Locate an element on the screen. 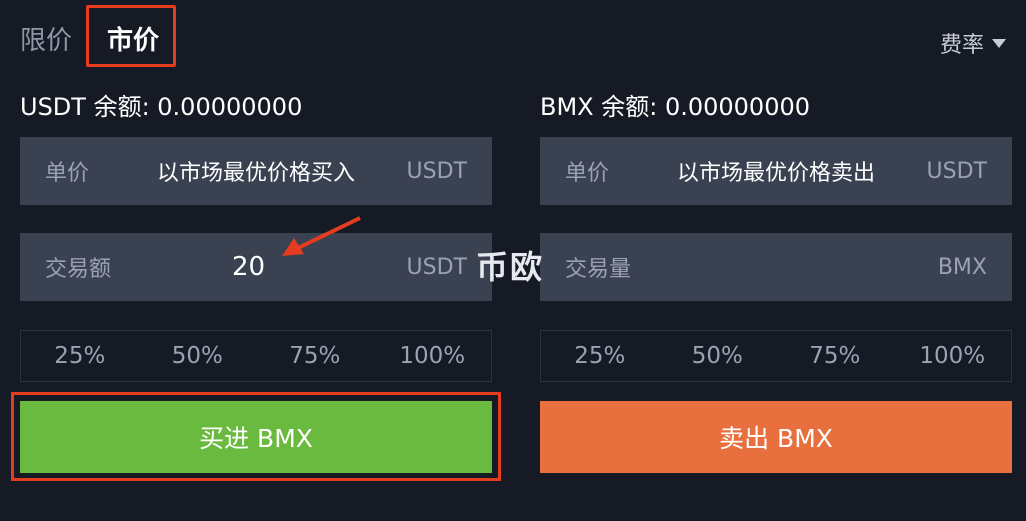 The height and width of the screenshot is (521, 1026). buy-amount-input: 交易额 20 USDT is located at coordinates (256, 267).